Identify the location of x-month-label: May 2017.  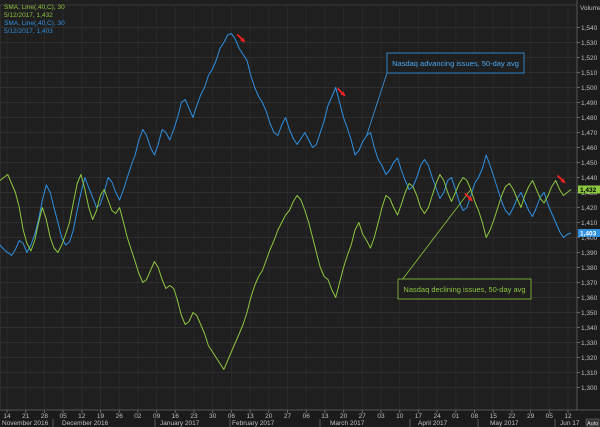
(504, 423).